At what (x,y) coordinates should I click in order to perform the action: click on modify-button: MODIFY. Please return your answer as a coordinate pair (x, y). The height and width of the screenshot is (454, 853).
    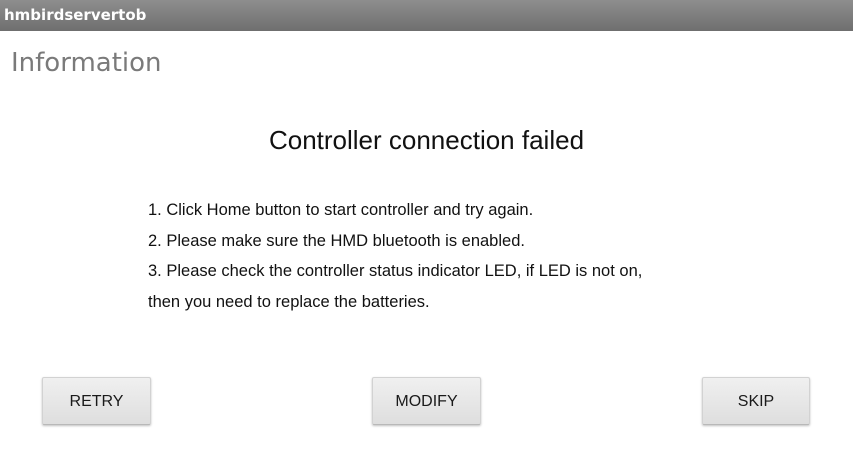
    Looking at the image, I should click on (426, 401).